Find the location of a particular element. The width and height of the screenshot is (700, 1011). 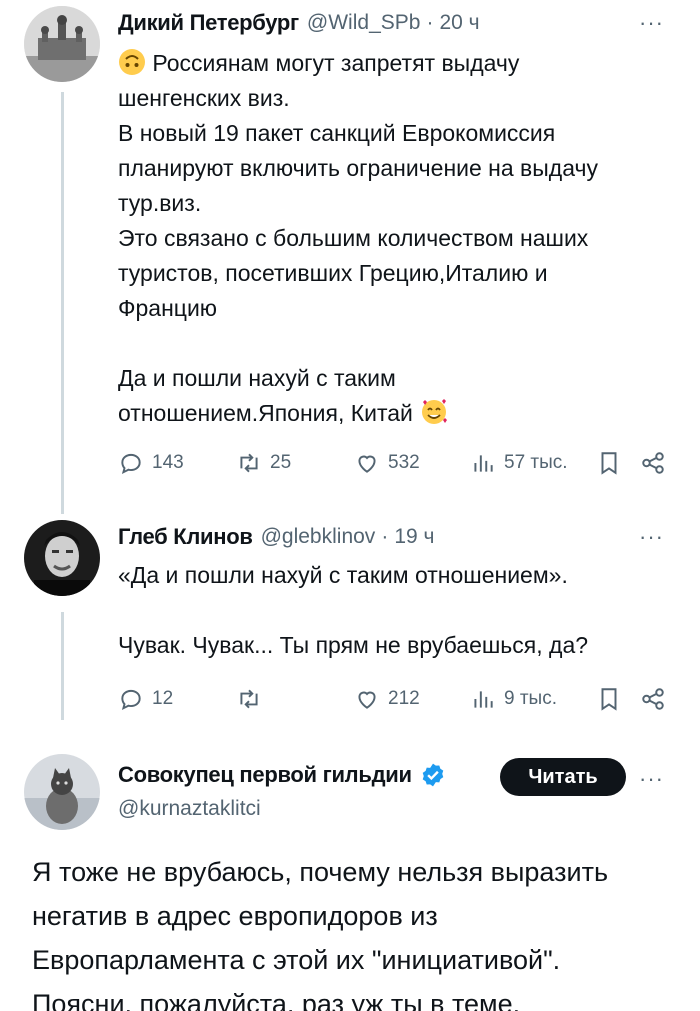

tweet-line: шенгенских виз. is located at coordinates (204, 98).